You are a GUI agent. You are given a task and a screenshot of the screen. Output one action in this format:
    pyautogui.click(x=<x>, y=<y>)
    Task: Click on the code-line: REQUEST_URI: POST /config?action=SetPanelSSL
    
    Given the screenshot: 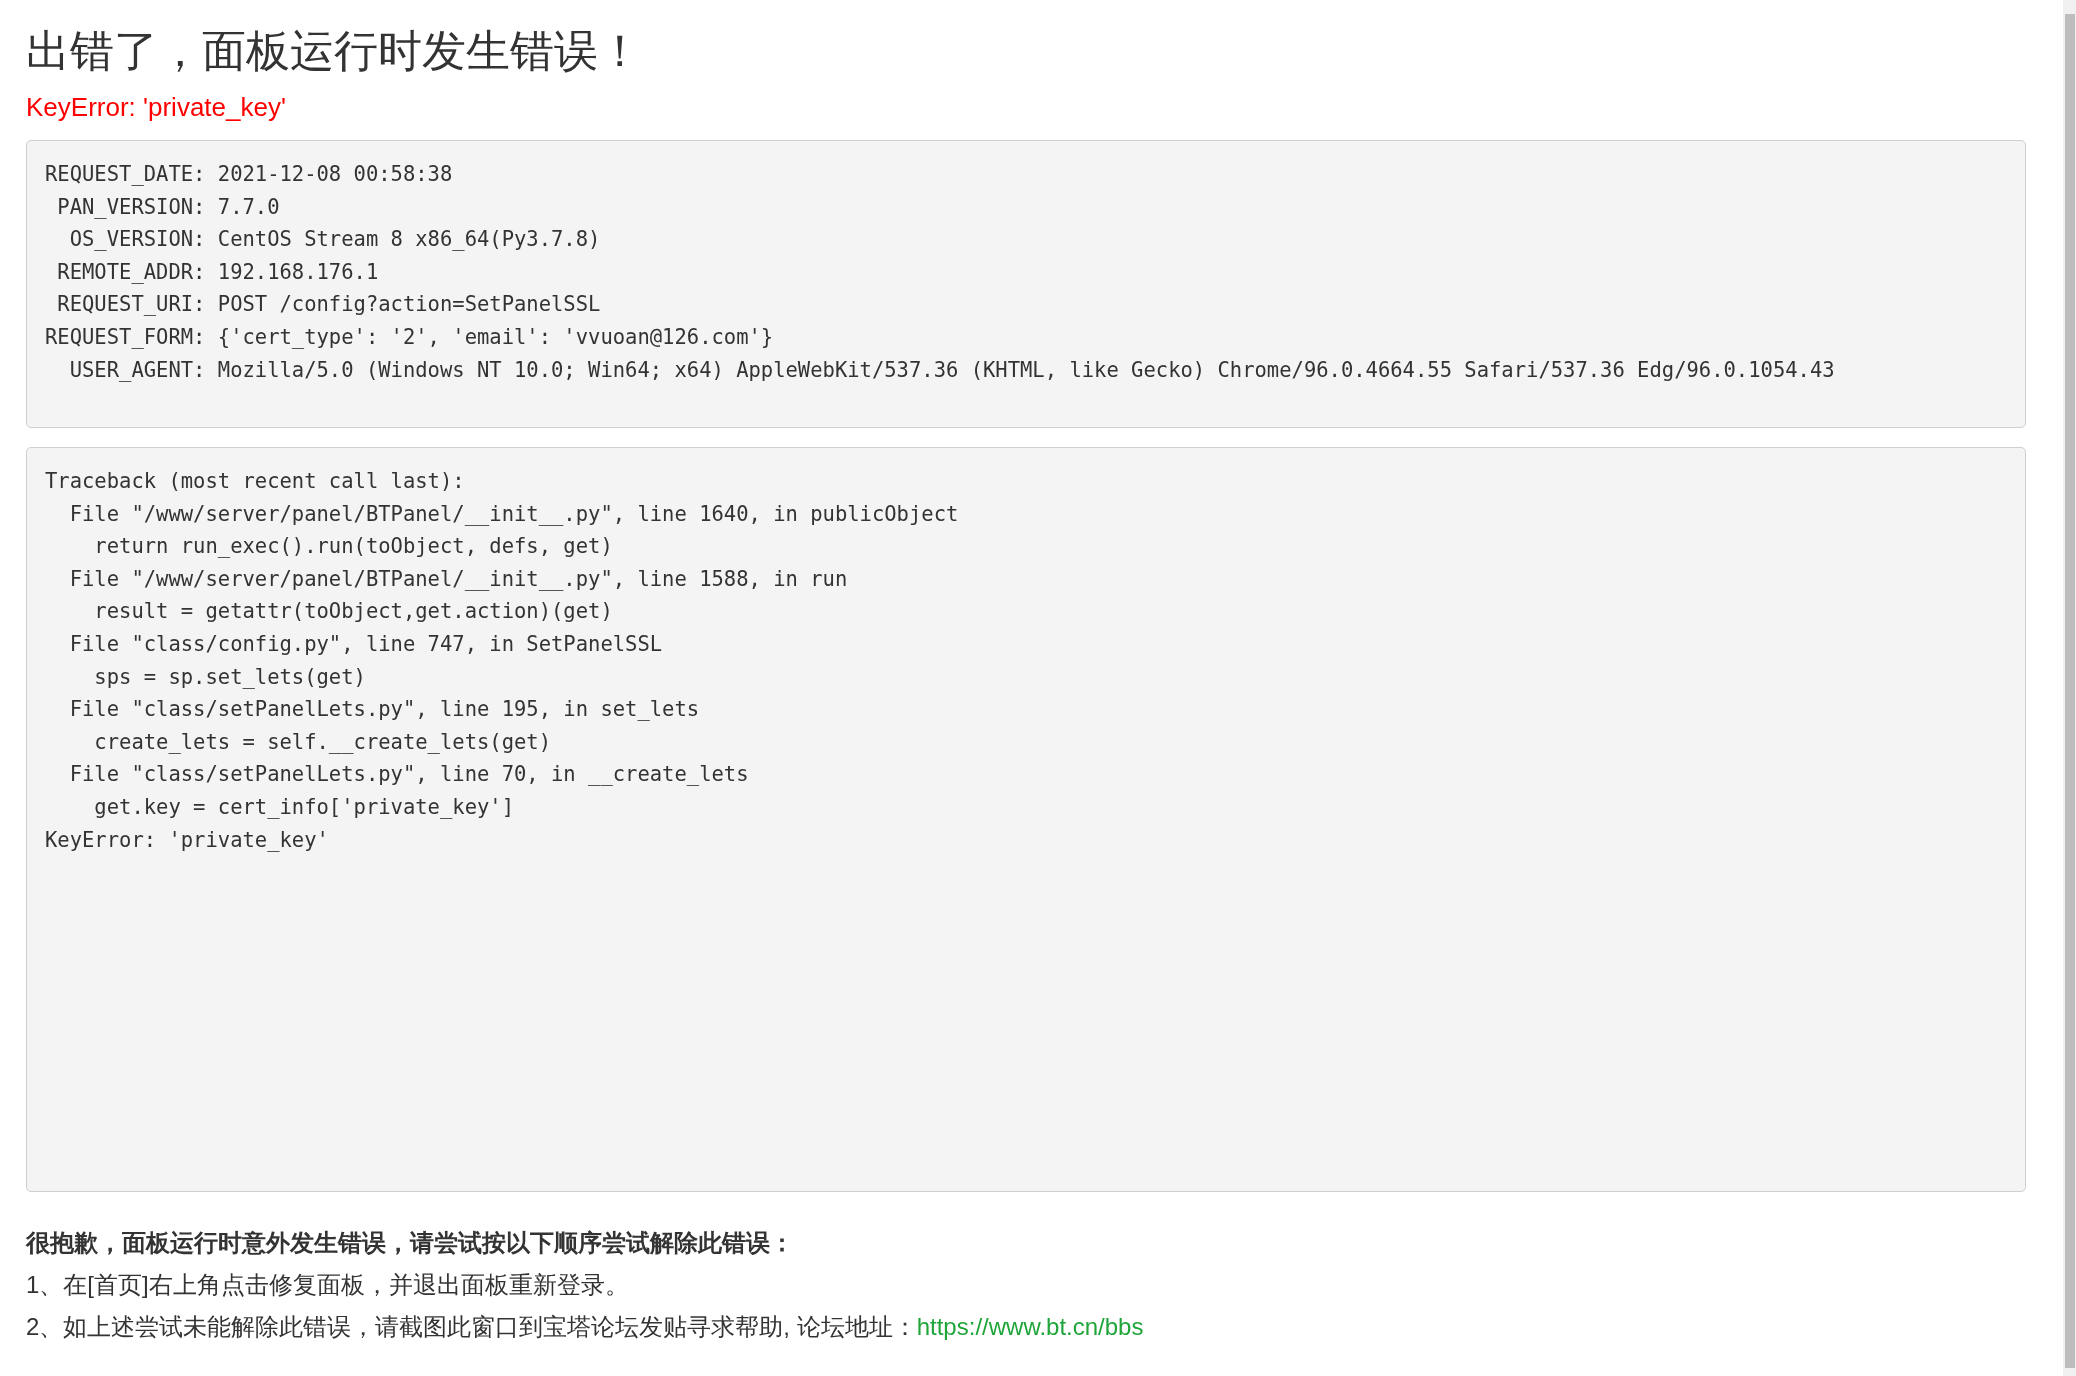 What is the action you would take?
    pyautogui.click(x=328, y=305)
    